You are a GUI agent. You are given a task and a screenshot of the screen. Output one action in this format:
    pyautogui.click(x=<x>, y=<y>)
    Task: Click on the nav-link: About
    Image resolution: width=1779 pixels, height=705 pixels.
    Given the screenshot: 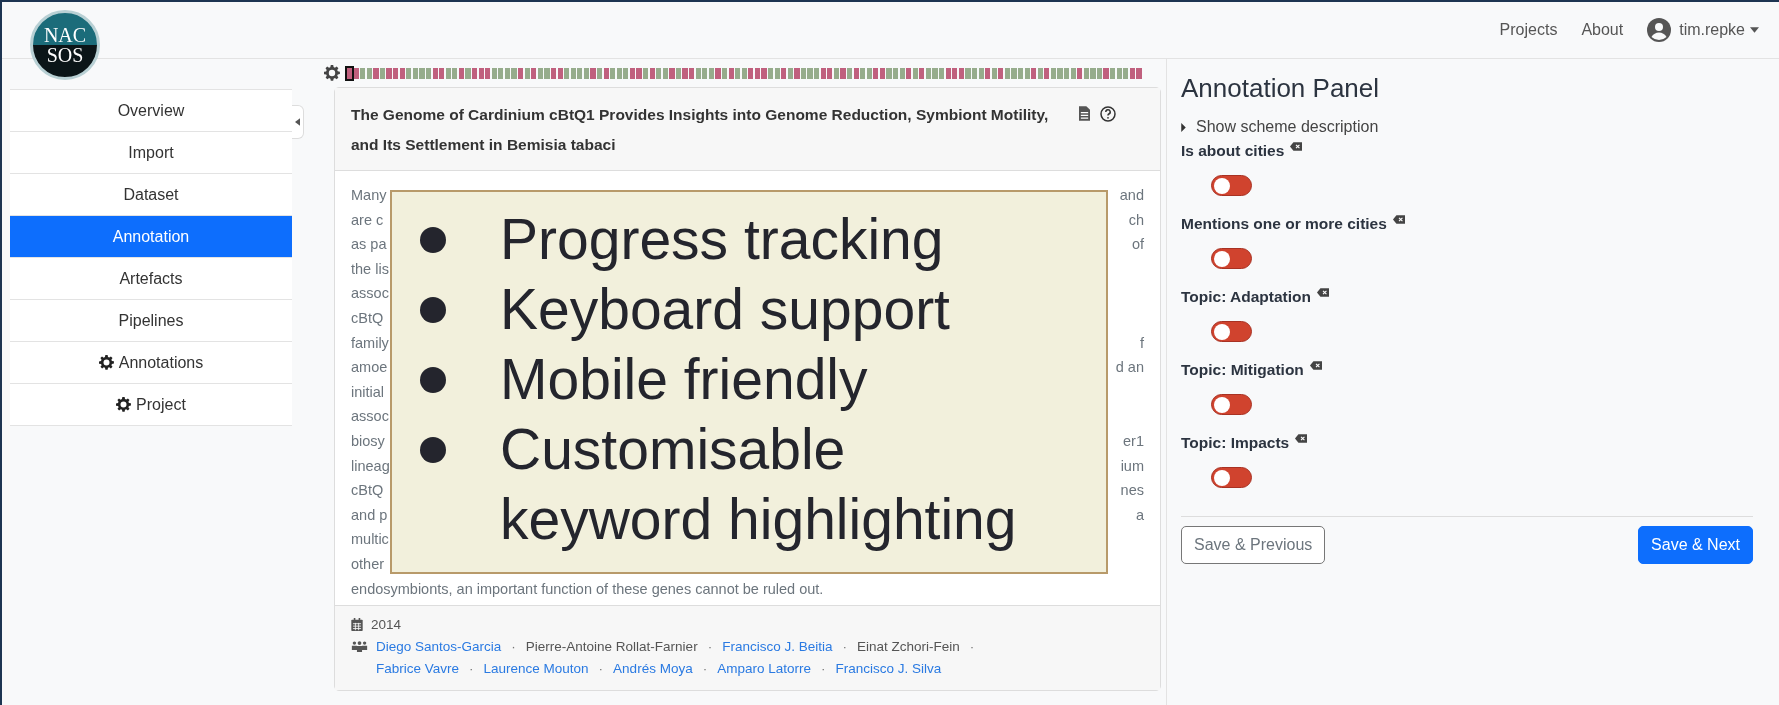 What is the action you would take?
    pyautogui.click(x=1602, y=30)
    